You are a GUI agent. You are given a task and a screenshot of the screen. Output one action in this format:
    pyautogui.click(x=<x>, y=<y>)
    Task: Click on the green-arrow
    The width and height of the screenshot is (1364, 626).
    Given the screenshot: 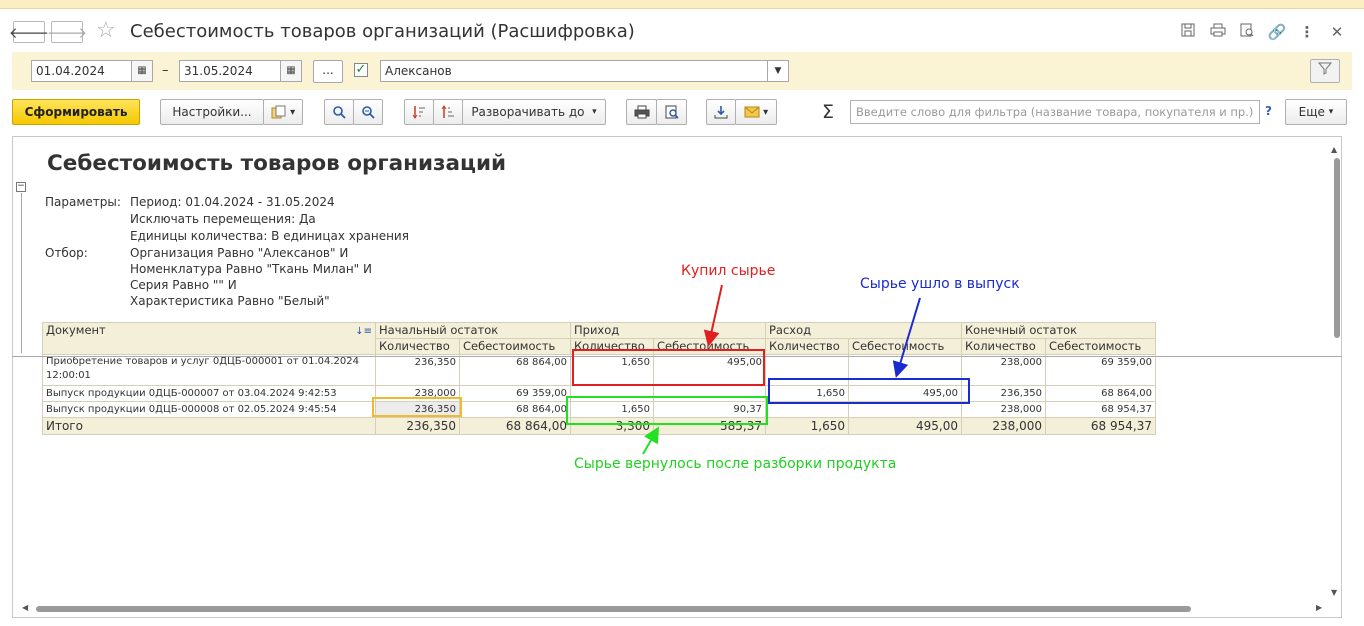 What is the action you would take?
    pyautogui.click(x=651, y=440)
    